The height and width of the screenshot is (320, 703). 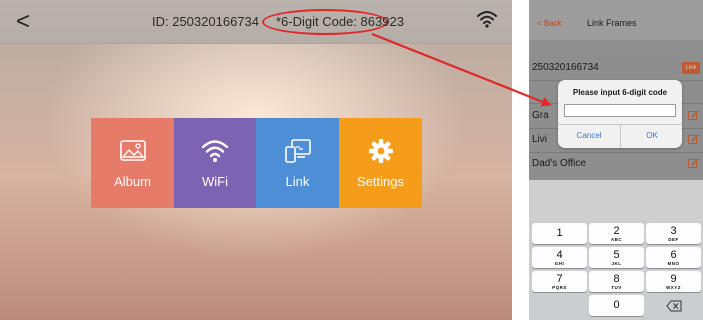 I want to click on chevron-left-icon: <, so click(x=22, y=21).